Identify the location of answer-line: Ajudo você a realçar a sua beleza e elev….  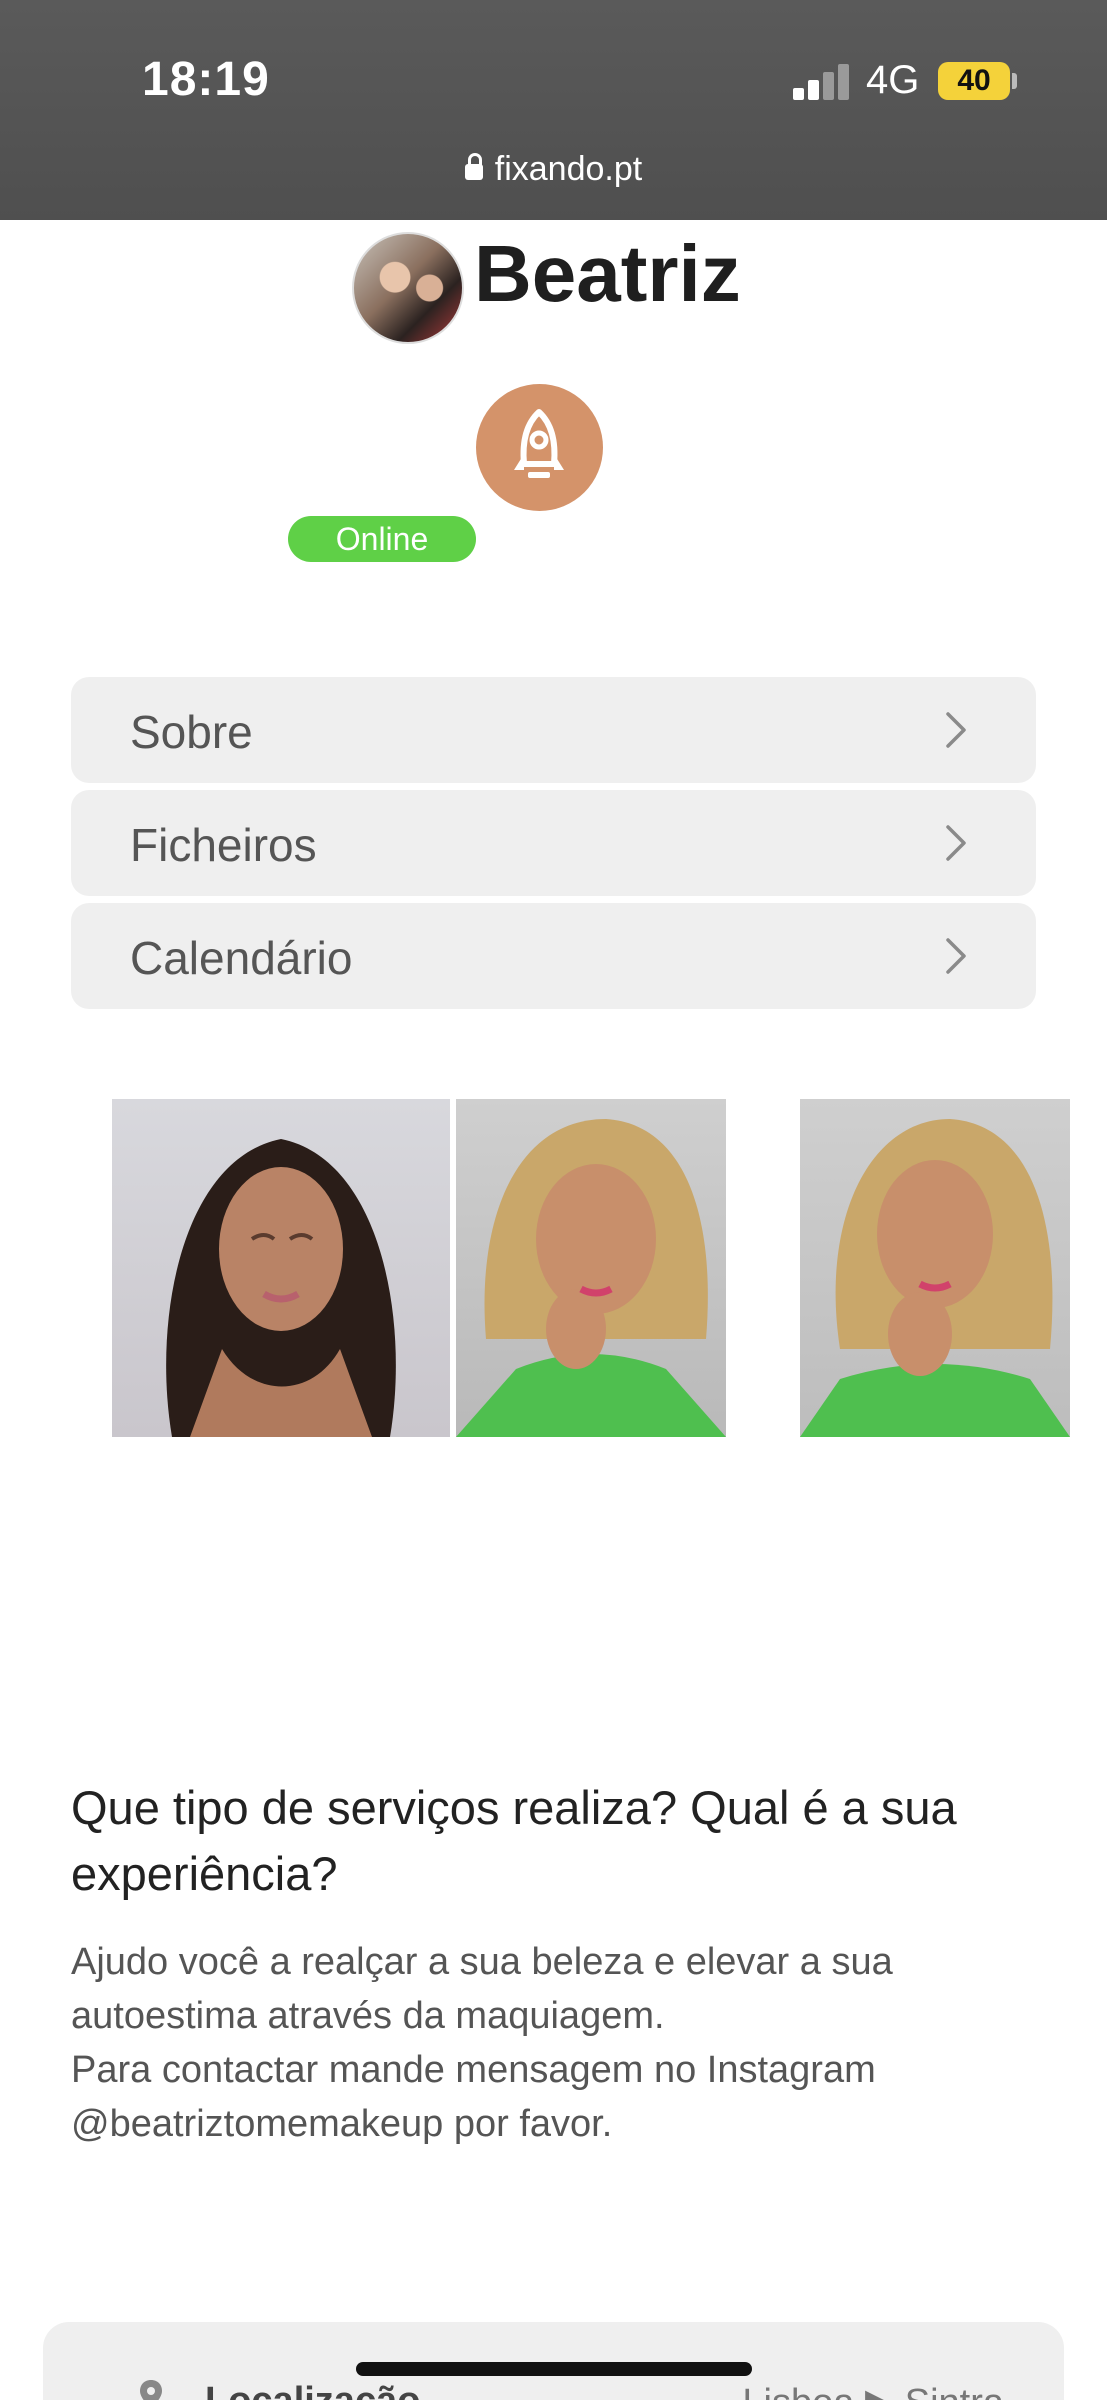
(482, 1962).